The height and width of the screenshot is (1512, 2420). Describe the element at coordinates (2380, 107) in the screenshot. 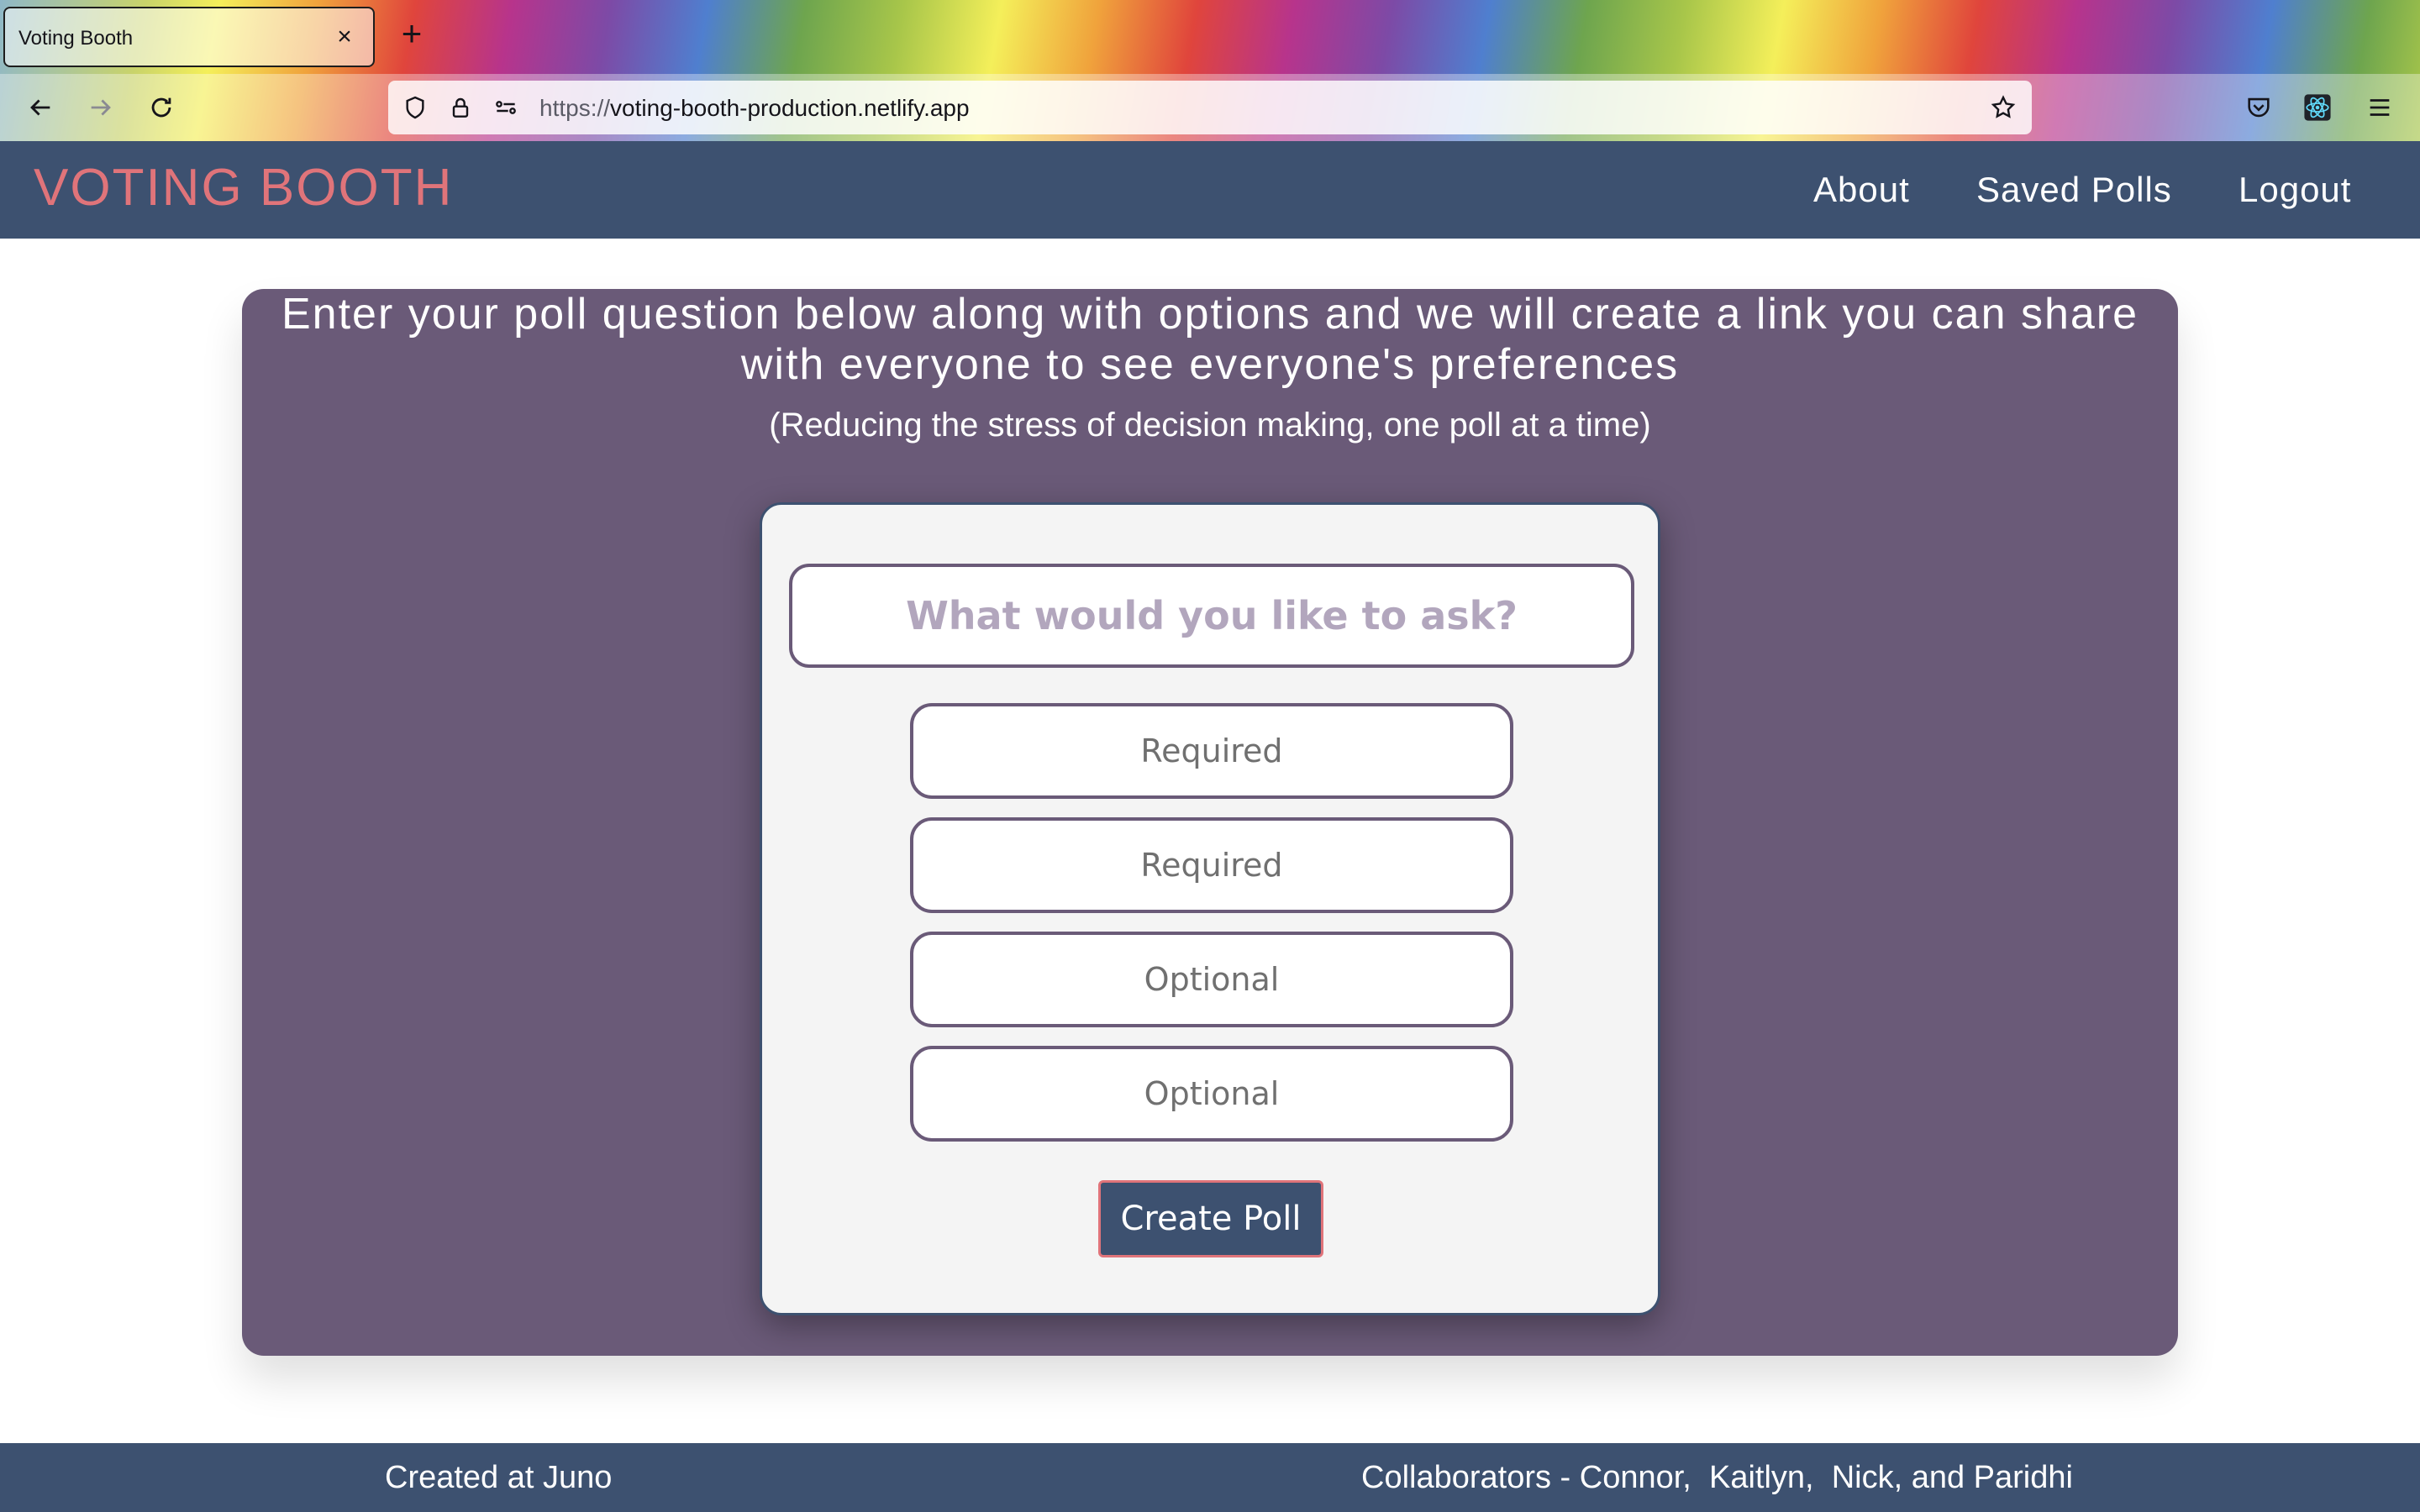

I see `menu-icon` at that location.